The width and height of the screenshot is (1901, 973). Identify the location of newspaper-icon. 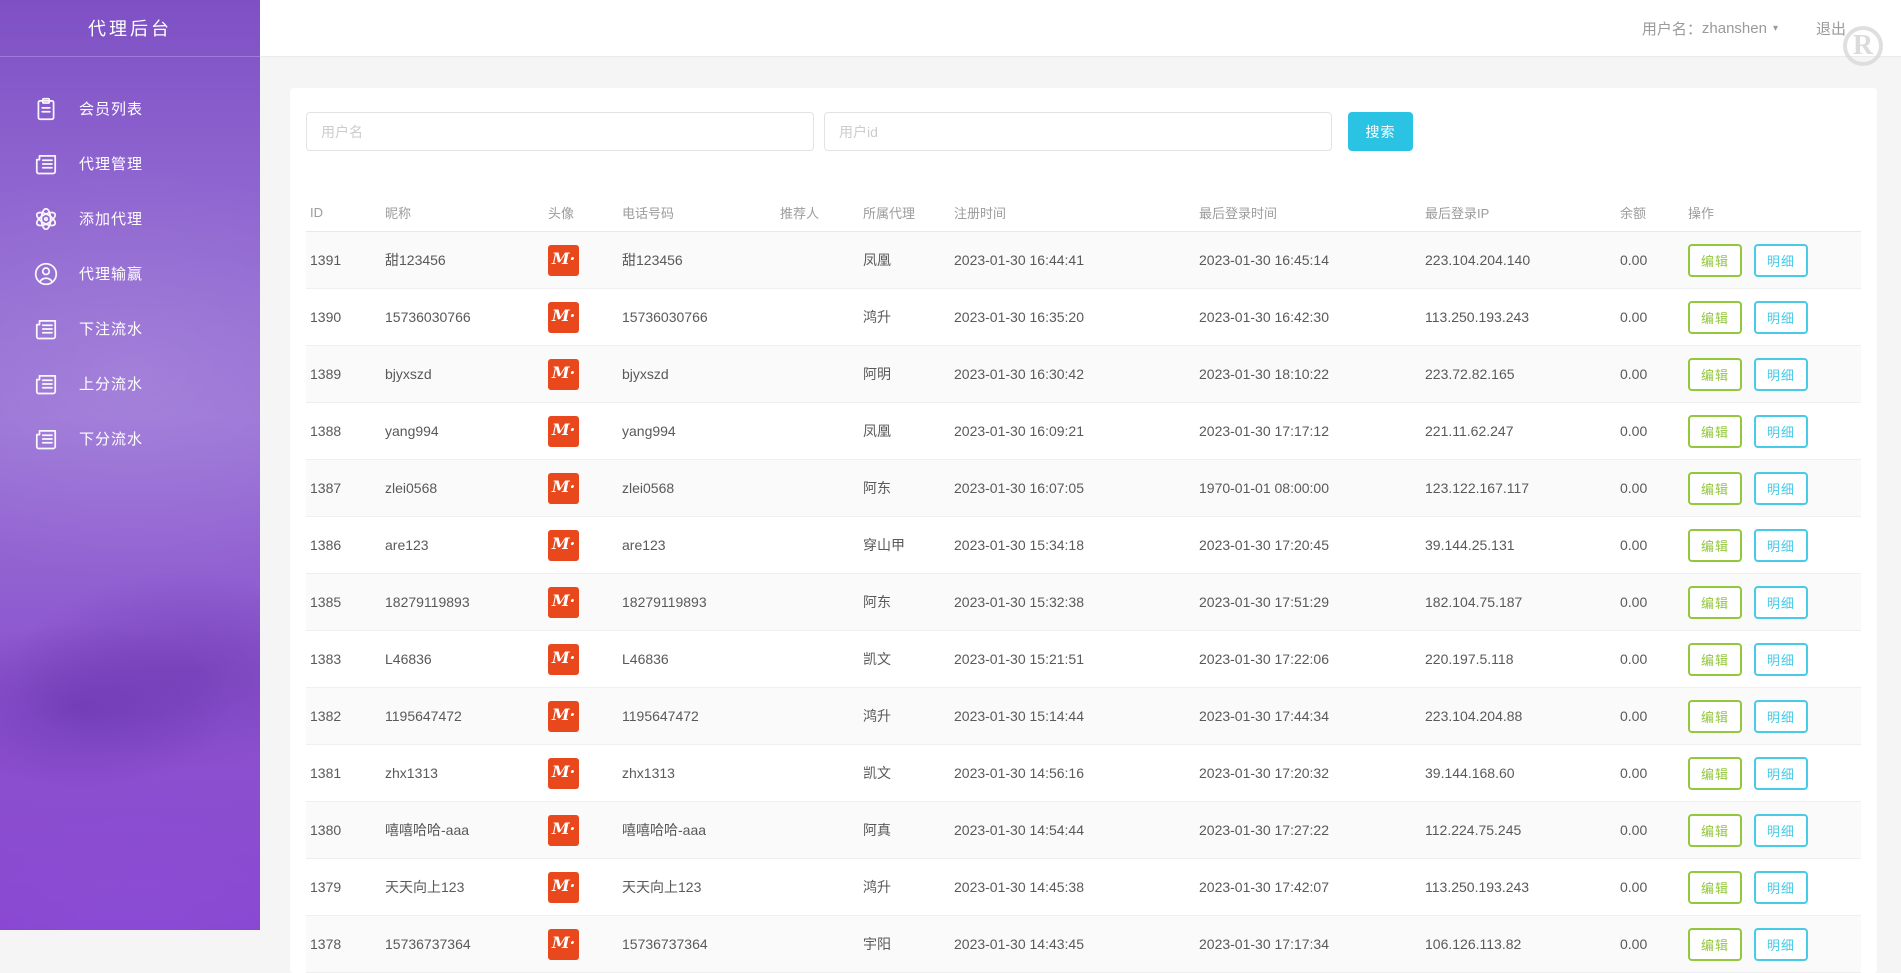
(46, 164).